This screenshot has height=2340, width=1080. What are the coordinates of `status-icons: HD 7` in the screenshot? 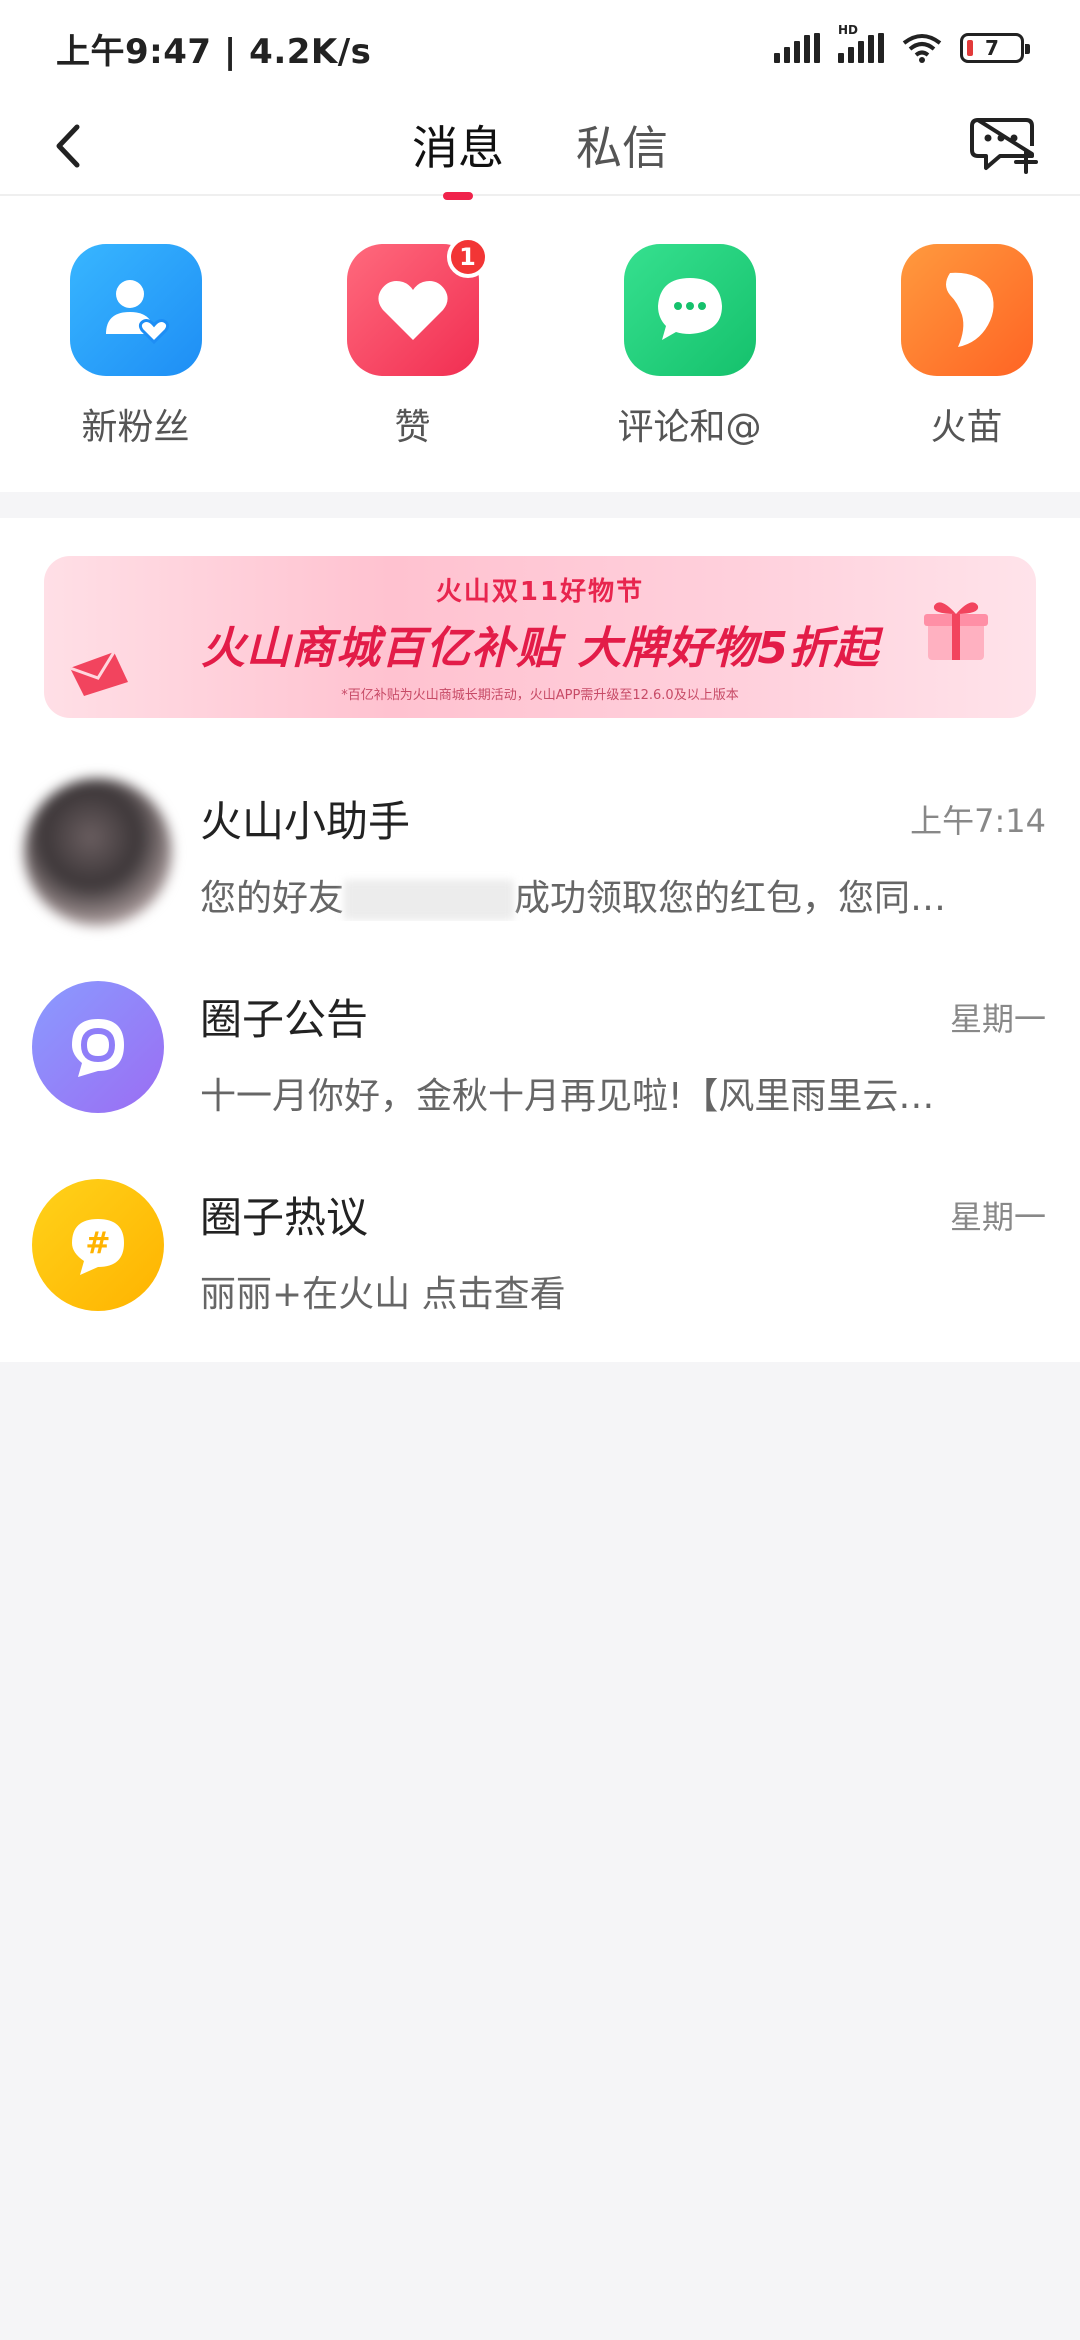 It's located at (902, 43).